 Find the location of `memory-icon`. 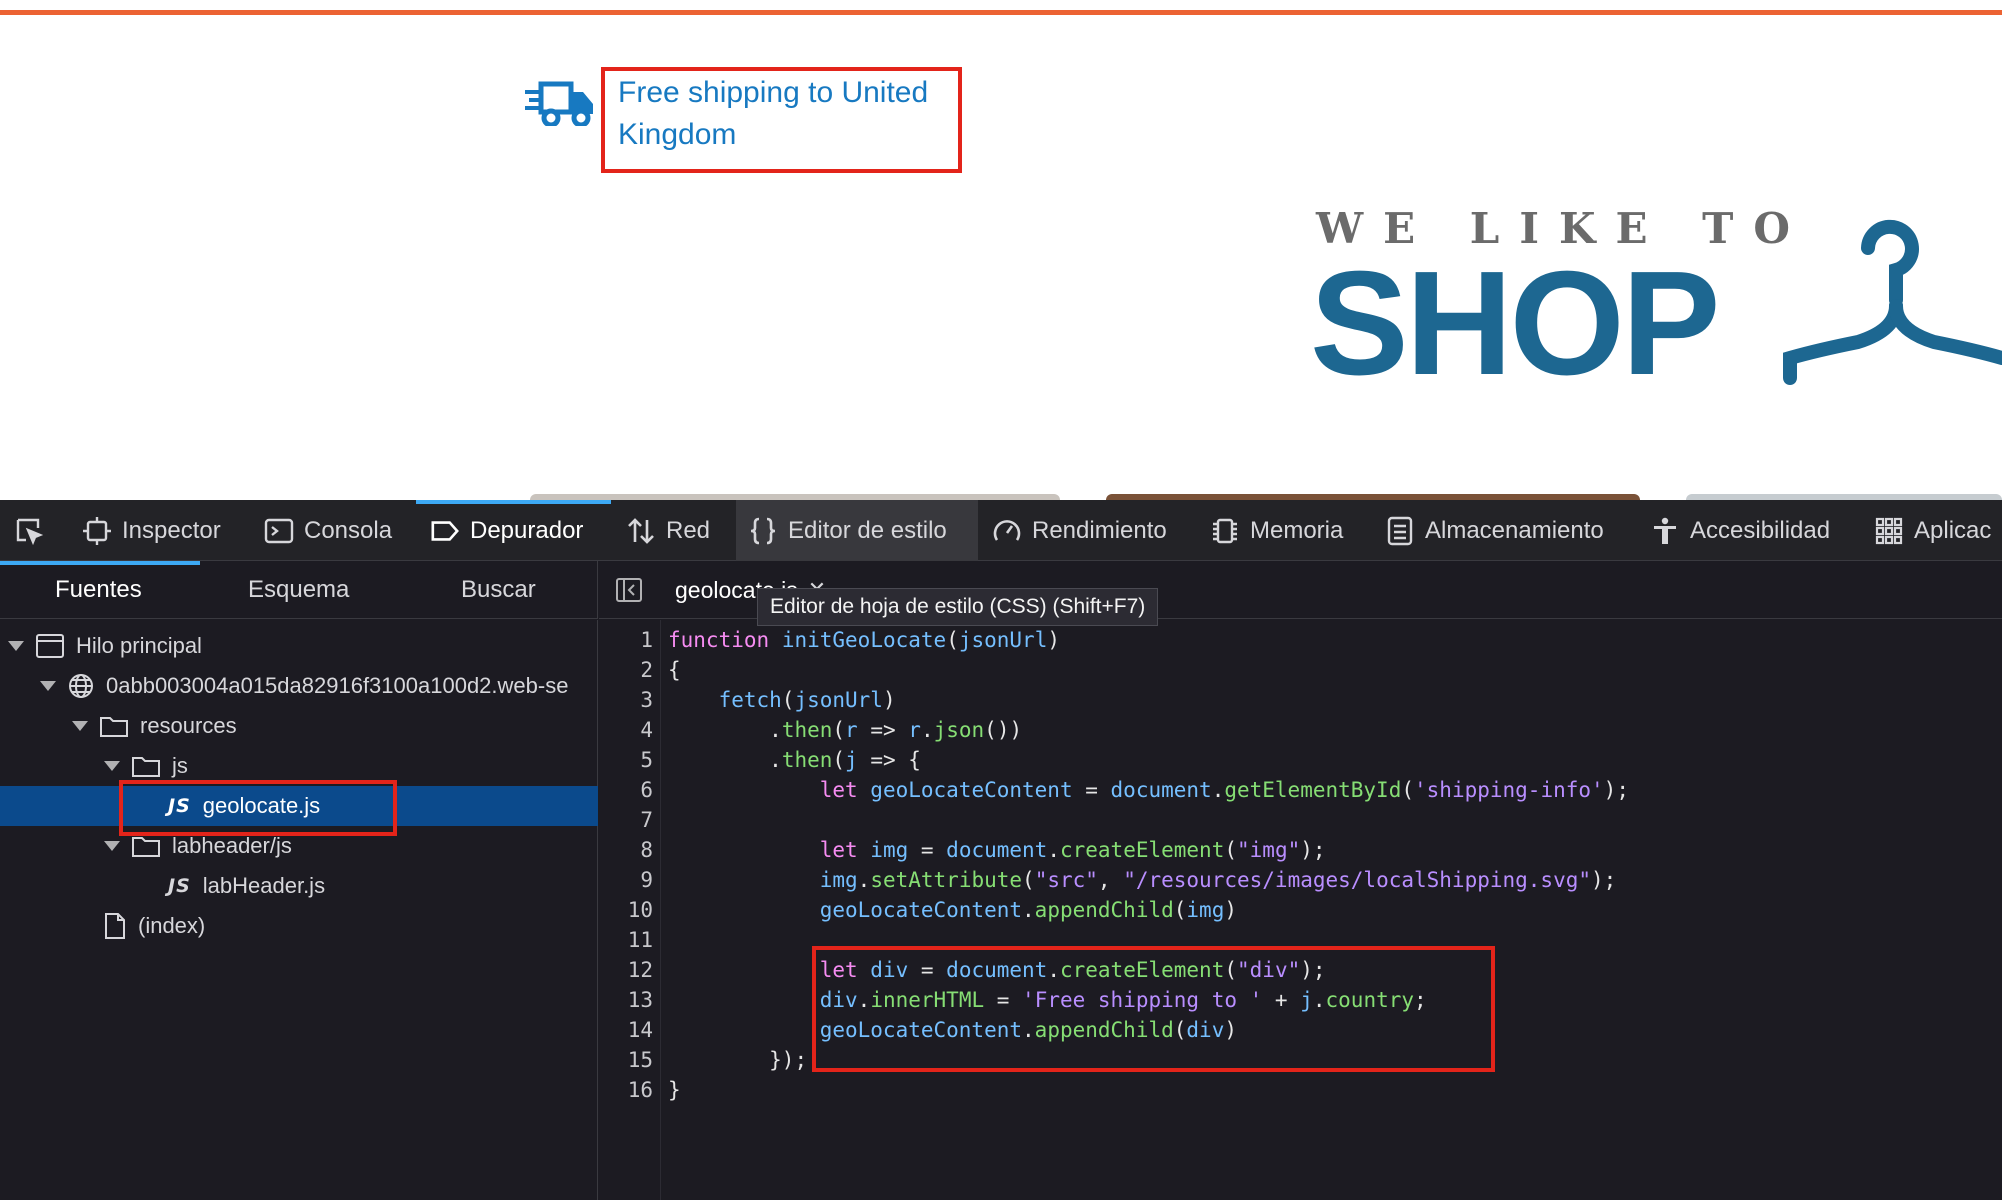

memory-icon is located at coordinates (1225, 531).